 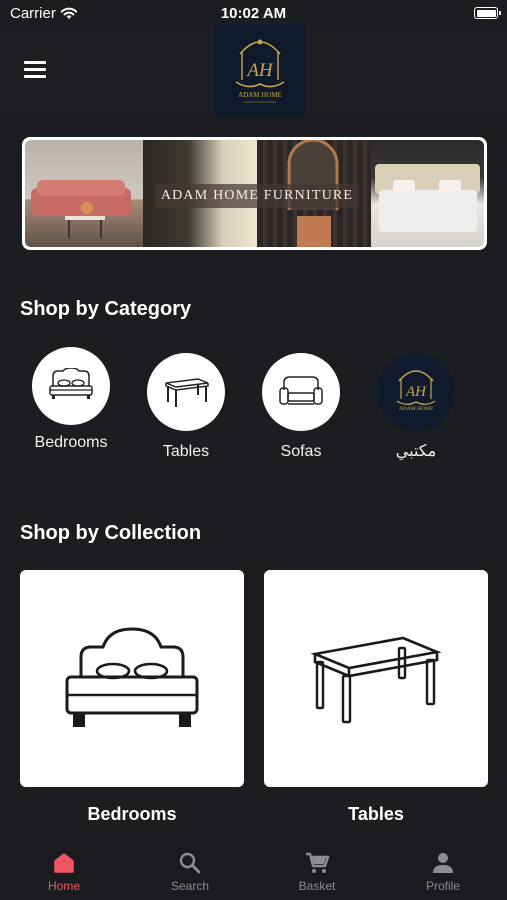 I want to click on tab-home: Home, so click(x=64, y=869).